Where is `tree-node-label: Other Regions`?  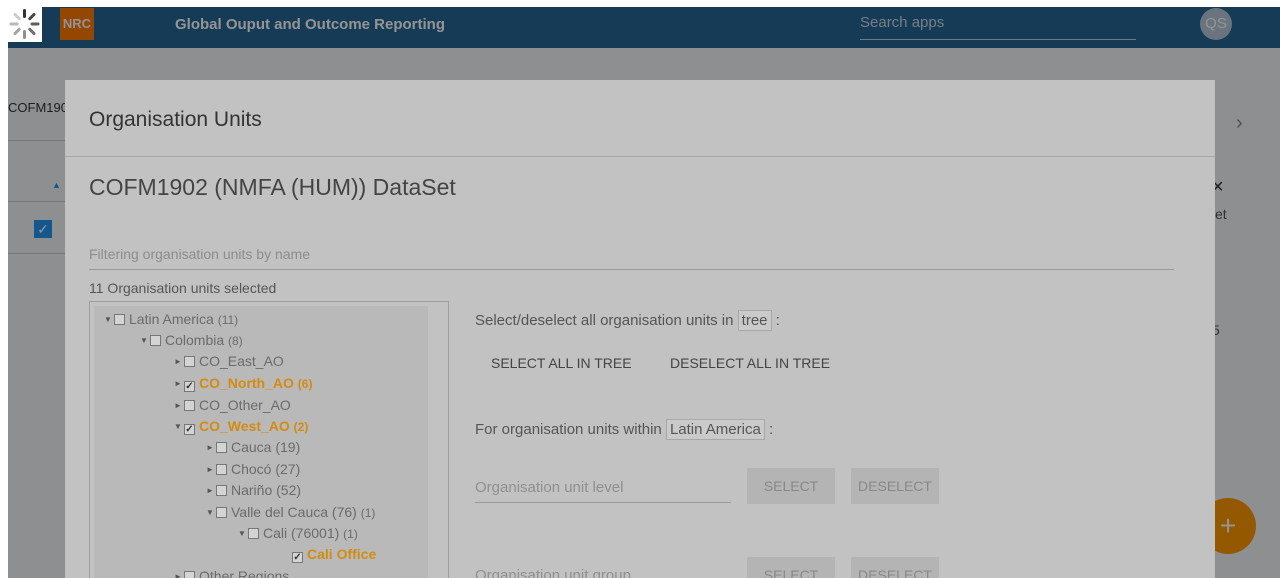 tree-node-label: Other Regions is located at coordinates (244, 573).